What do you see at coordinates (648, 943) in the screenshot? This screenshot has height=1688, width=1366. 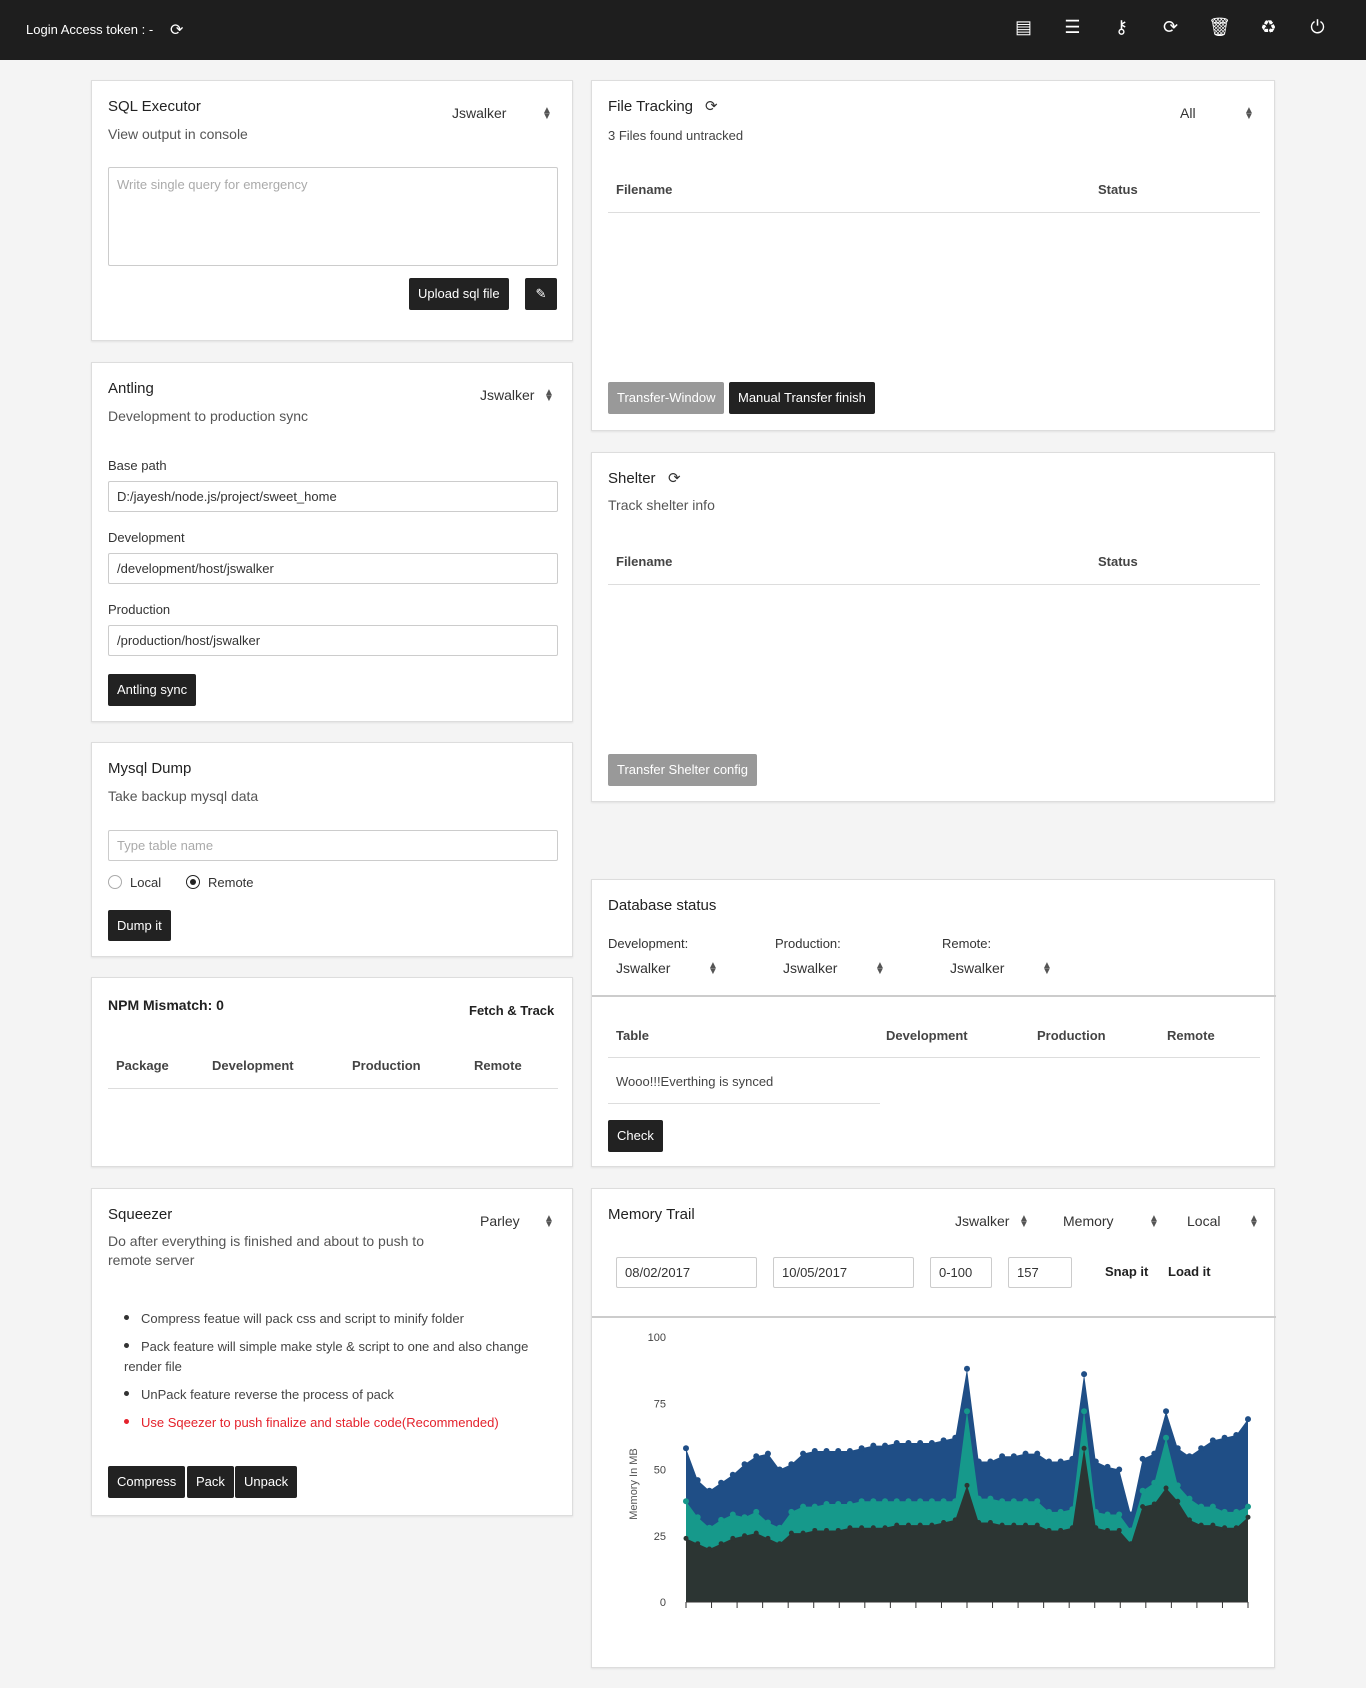 I see `development-label: Development:` at bounding box center [648, 943].